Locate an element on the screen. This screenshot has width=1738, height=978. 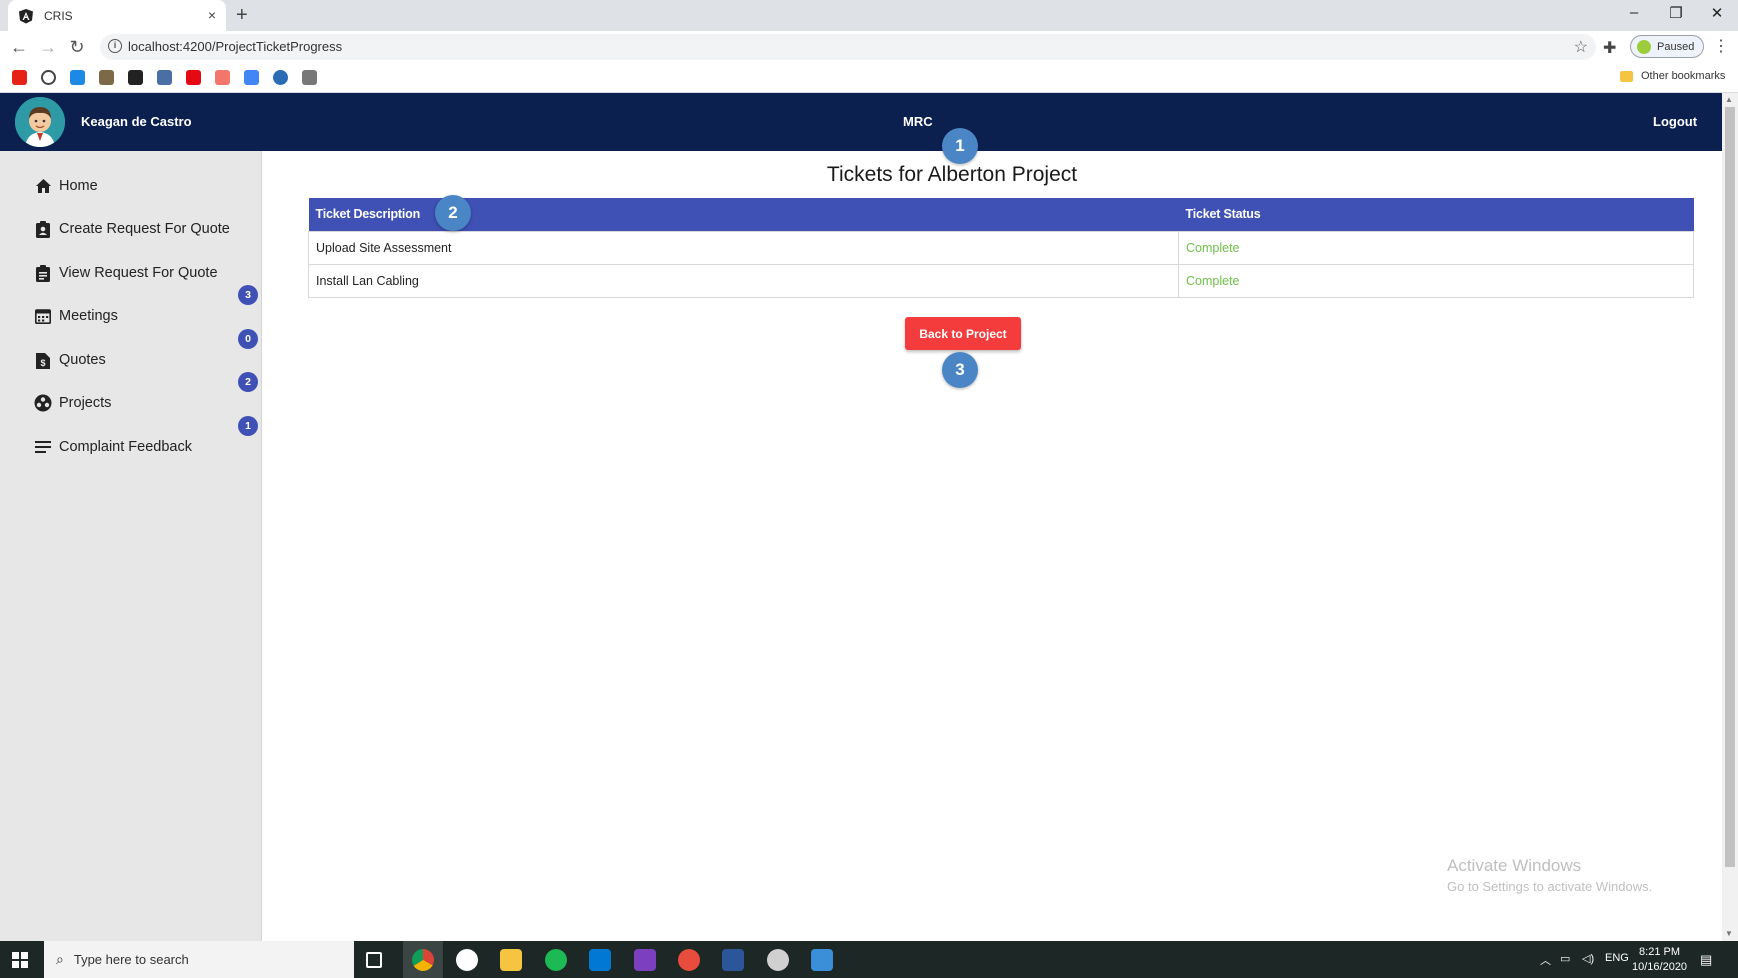
sidebar-item-label: Meetings is located at coordinates (88, 316).